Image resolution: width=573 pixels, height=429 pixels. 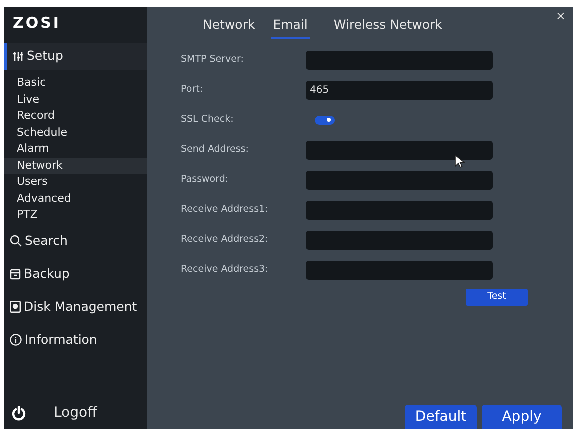 I want to click on submenu-item: Basic, so click(x=75, y=83).